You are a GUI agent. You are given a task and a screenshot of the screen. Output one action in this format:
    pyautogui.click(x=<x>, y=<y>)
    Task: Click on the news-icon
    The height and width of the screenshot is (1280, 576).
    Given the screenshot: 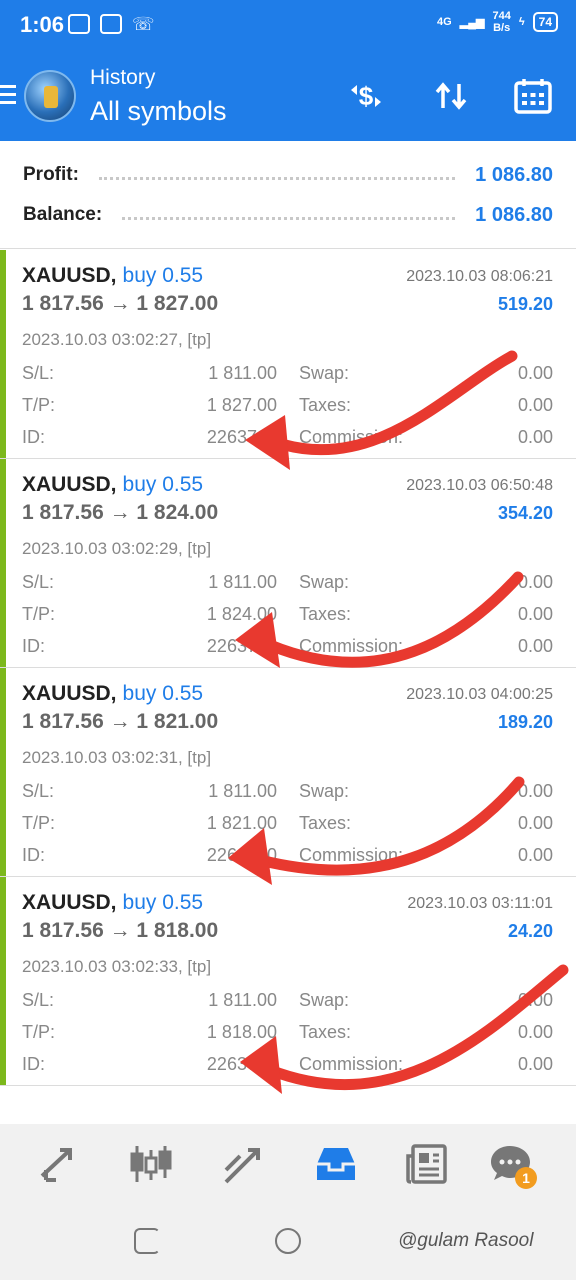 What is the action you would take?
    pyautogui.click(x=427, y=1164)
    